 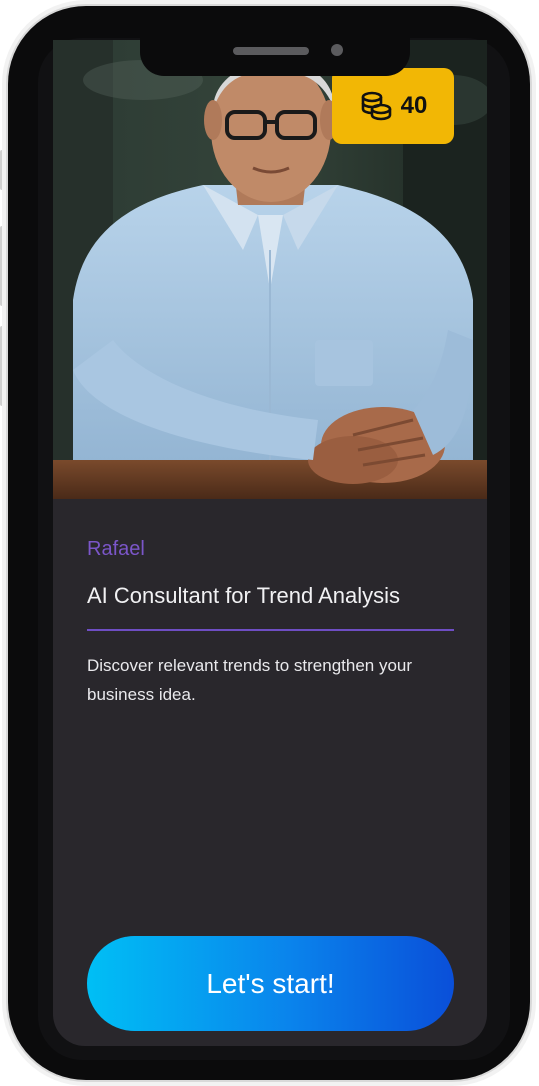 What do you see at coordinates (337, 50) in the screenshot?
I see `front-camera` at bounding box center [337, 50].